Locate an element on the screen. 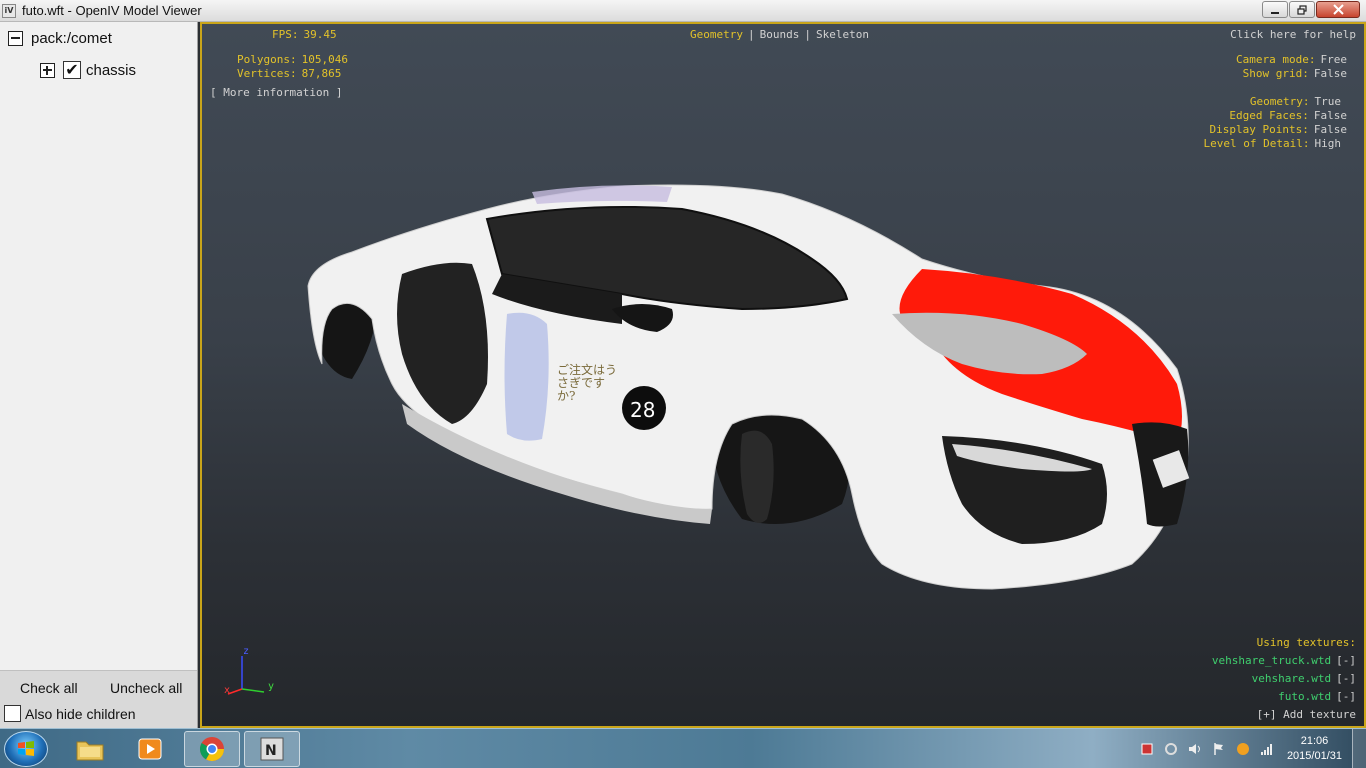 This screenshot has height=768, width=1366. system-tray: 21:06 2015/01/31 is located at coordinates (1250, 748).